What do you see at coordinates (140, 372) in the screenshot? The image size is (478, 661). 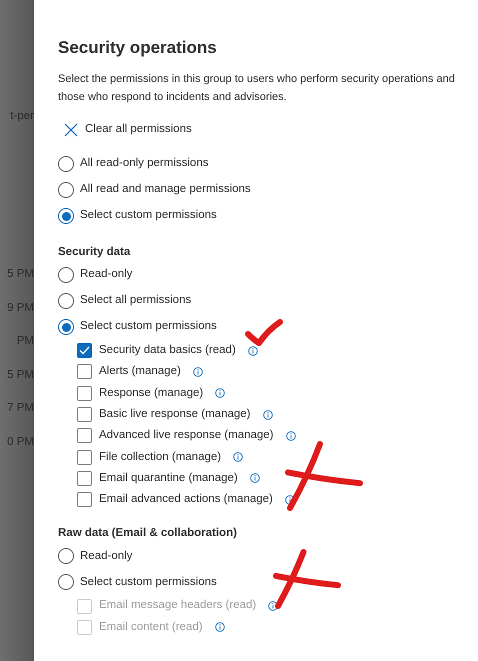 I see `checkbox-label: Alerts (manage)` at bounding box center [140, 372].